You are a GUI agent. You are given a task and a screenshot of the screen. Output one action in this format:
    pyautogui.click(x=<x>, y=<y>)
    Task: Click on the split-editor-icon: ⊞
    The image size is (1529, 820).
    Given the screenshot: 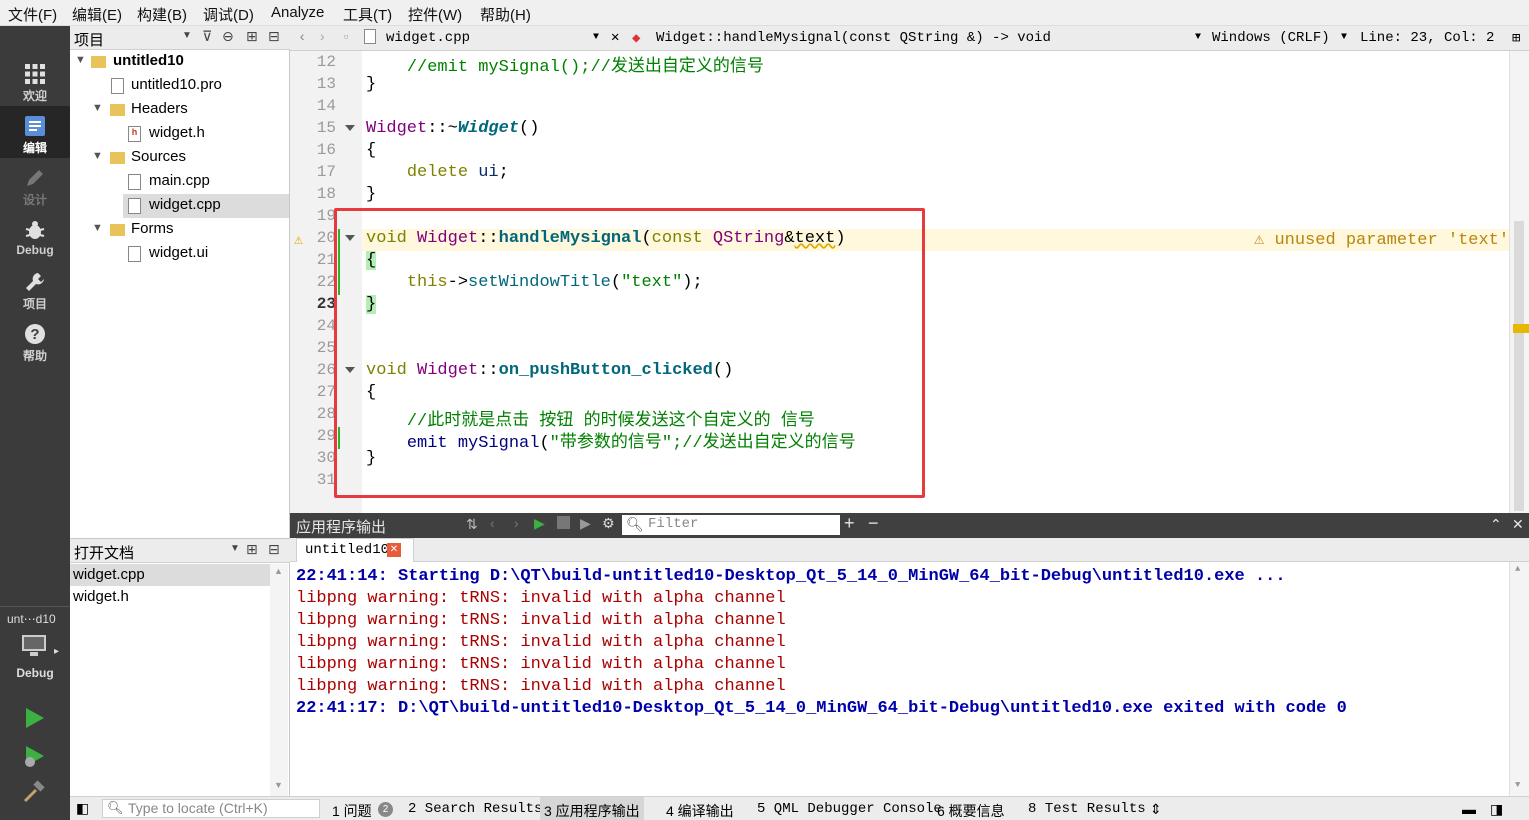 What is the action you would take?
    pyautogui.click(x=1516, y=38)
    